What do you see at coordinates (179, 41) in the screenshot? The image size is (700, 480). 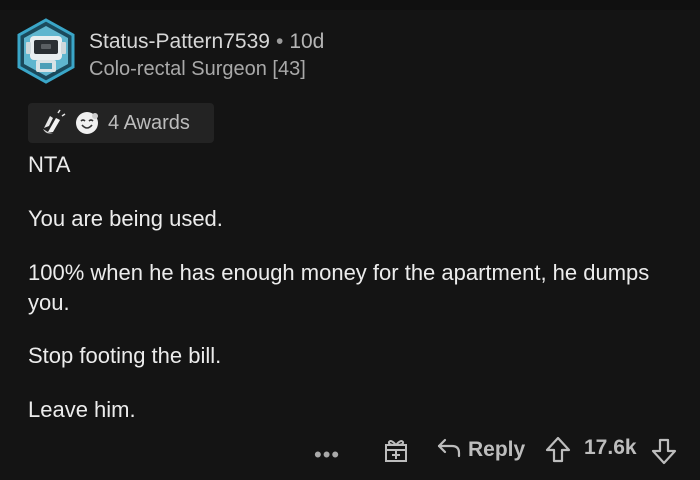 I see `author-username: Status-Pattern7539` at bounding box center [179, 41].